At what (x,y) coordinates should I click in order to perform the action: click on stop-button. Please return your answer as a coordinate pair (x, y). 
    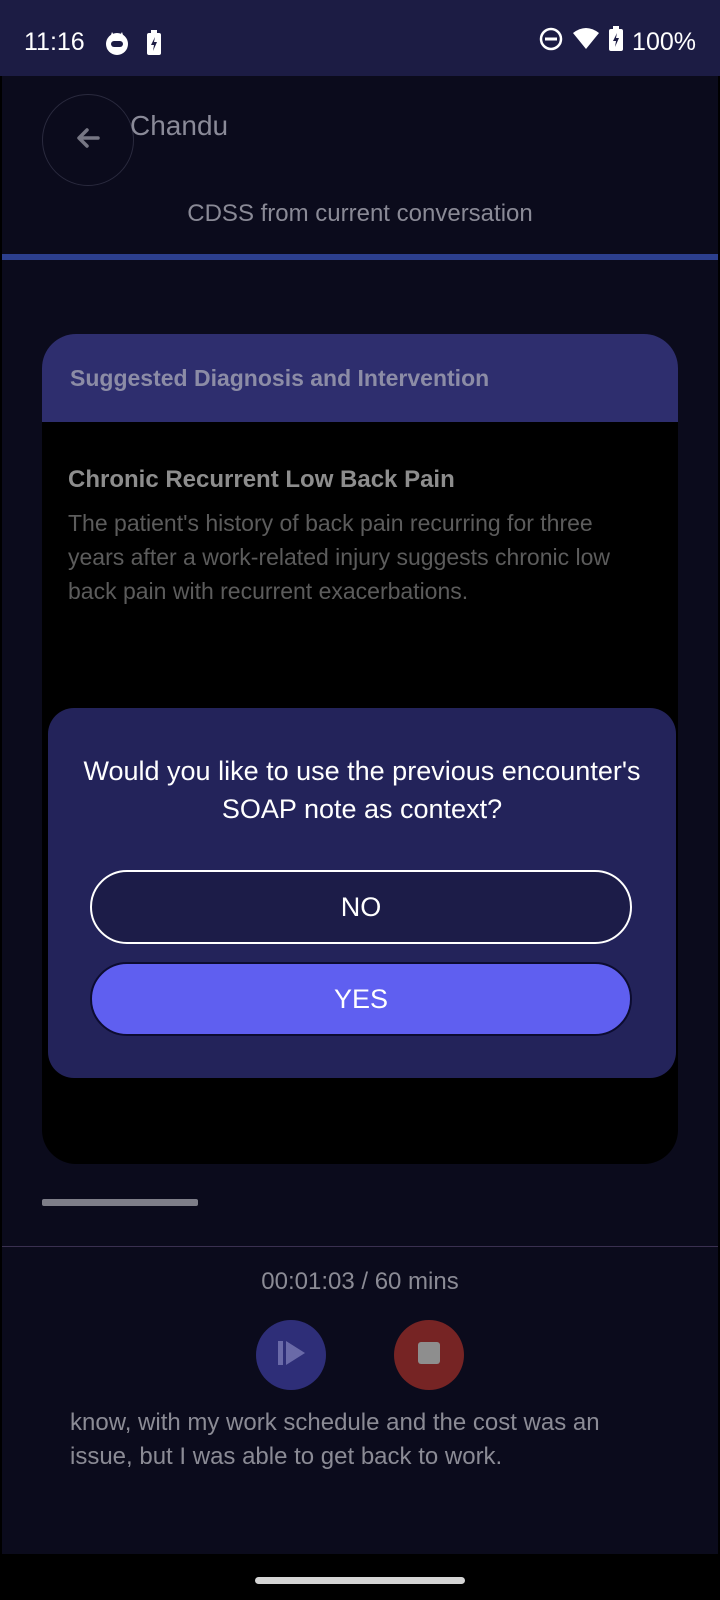
    Looking at the image, I should click on (429, 1355).